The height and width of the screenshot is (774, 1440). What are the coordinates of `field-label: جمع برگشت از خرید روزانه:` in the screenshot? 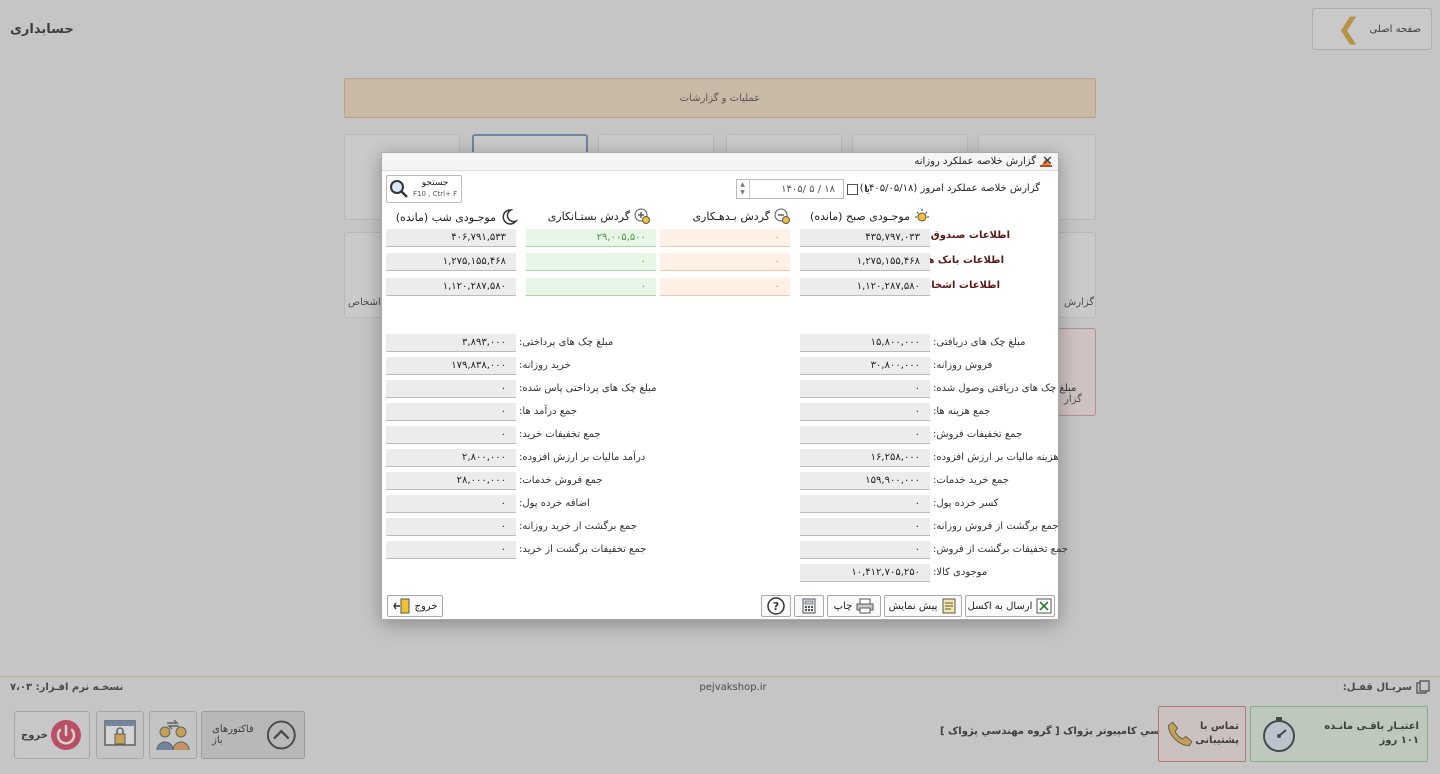 It's located at (578, 526).